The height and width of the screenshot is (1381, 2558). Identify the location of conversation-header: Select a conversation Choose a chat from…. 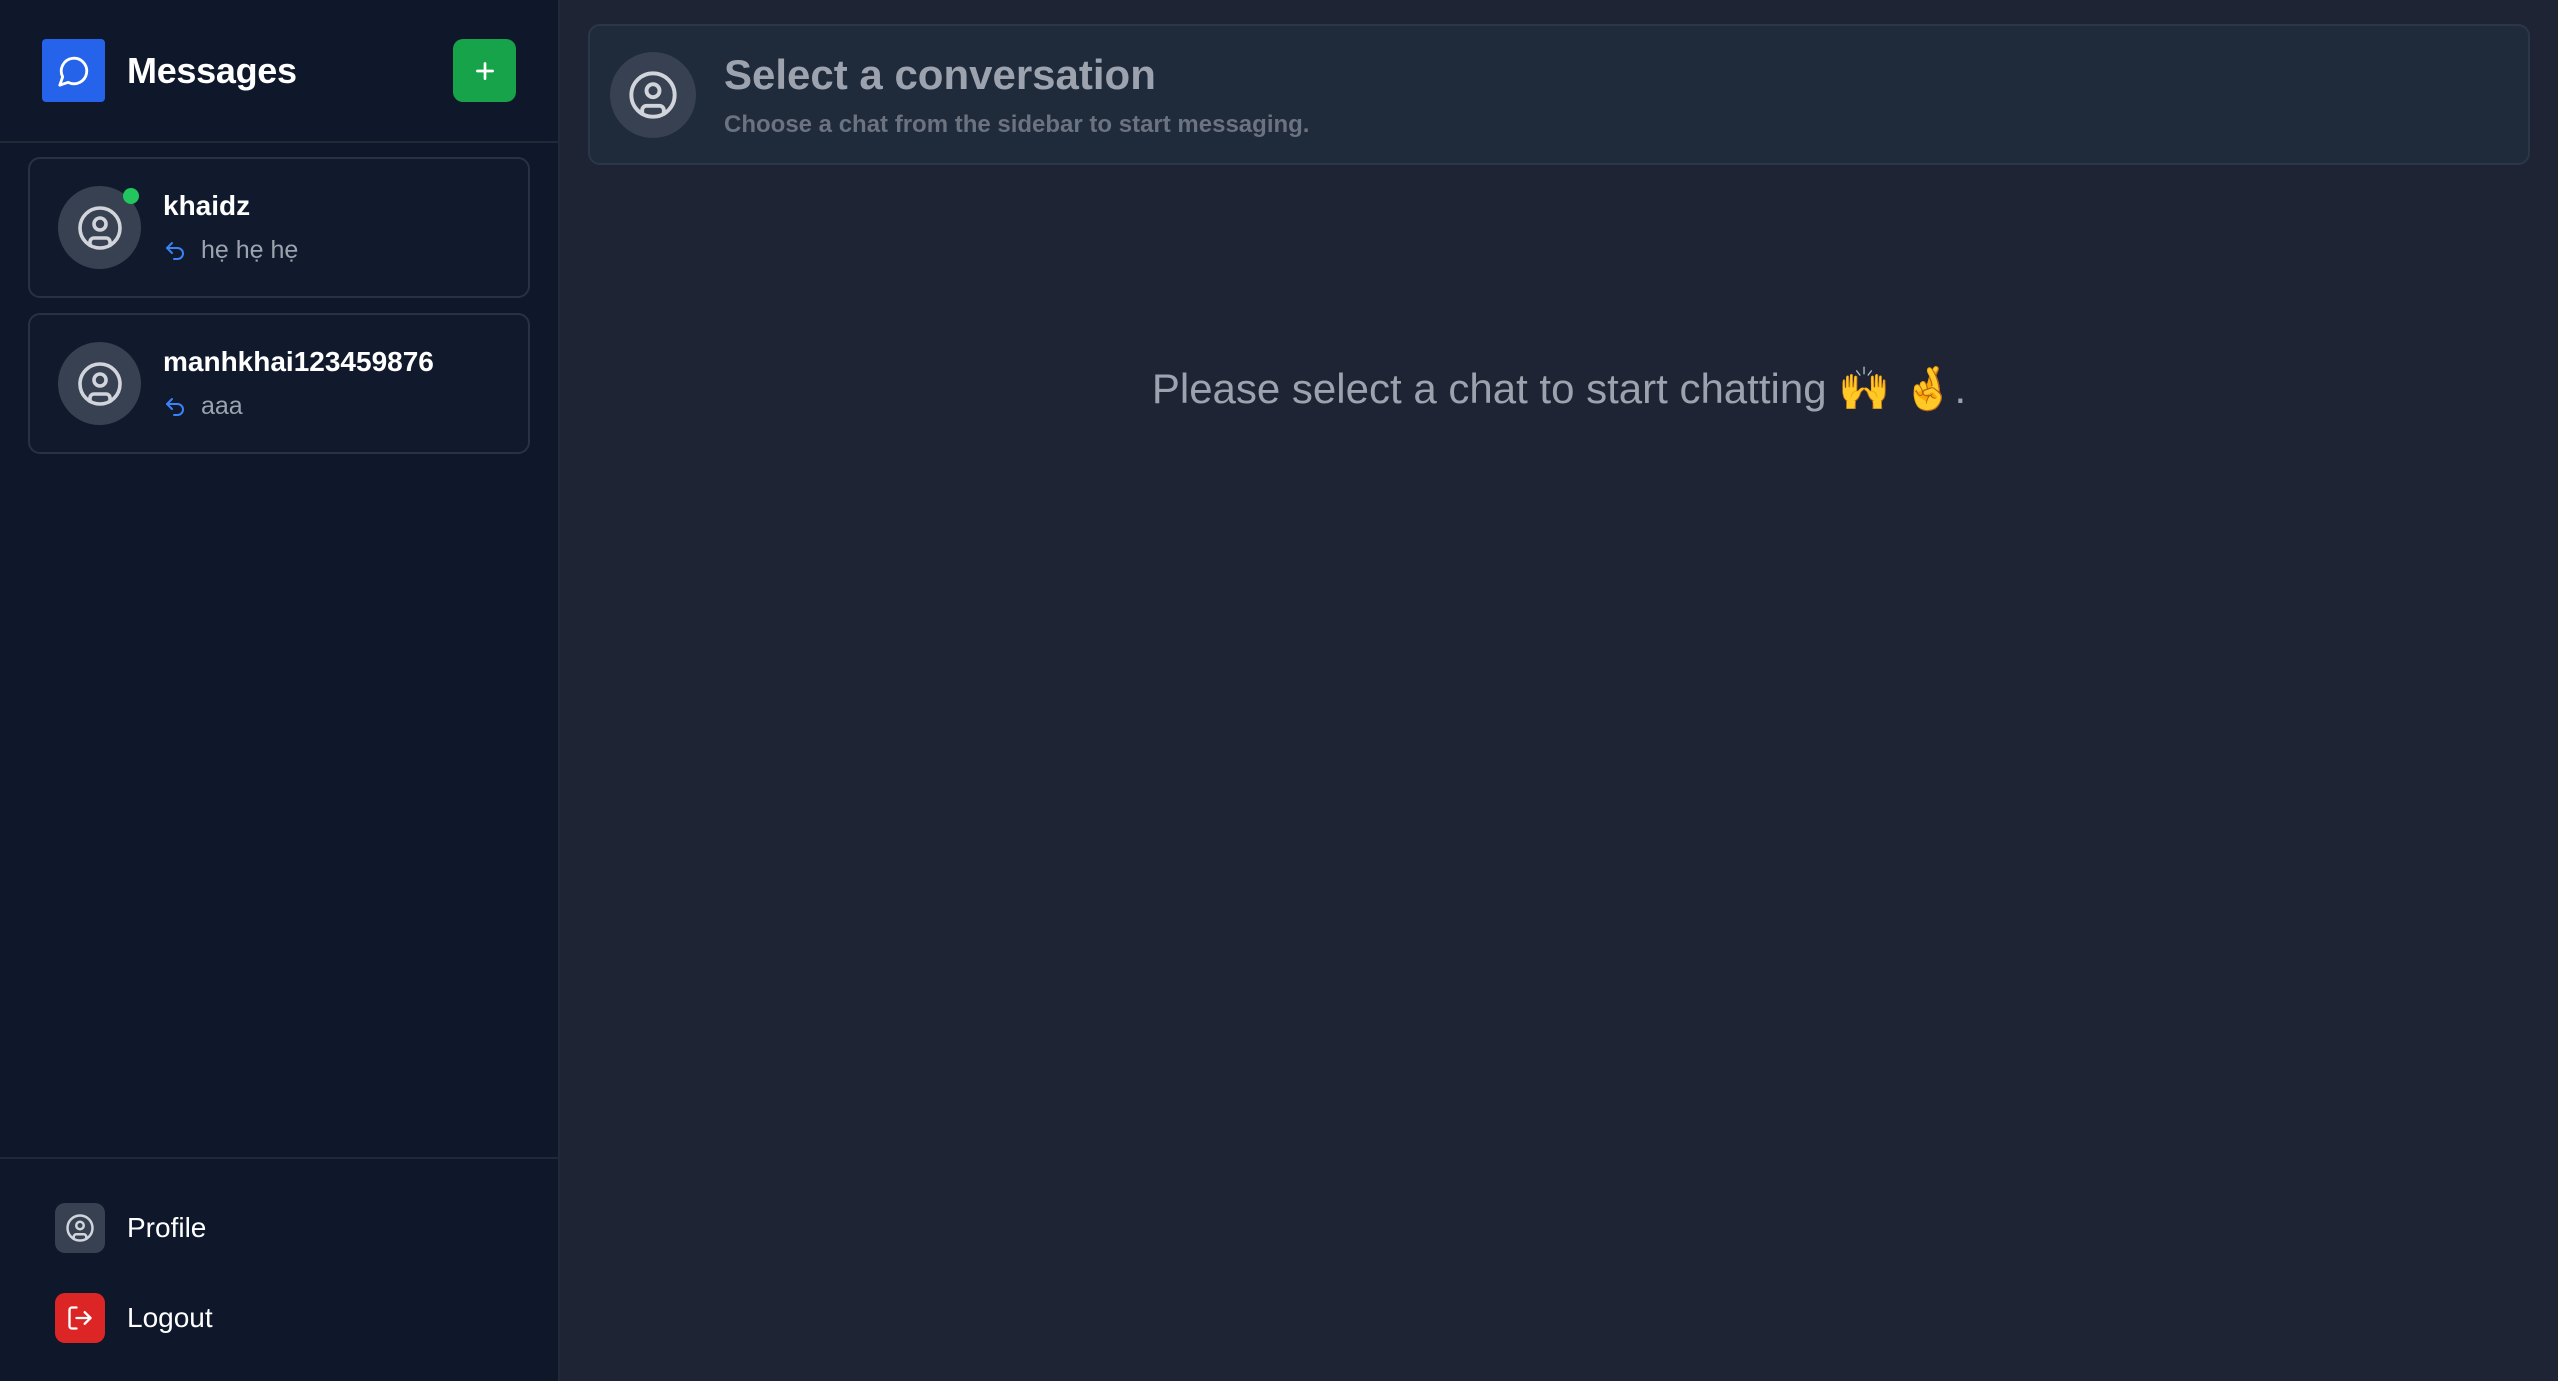
(1559, 94).